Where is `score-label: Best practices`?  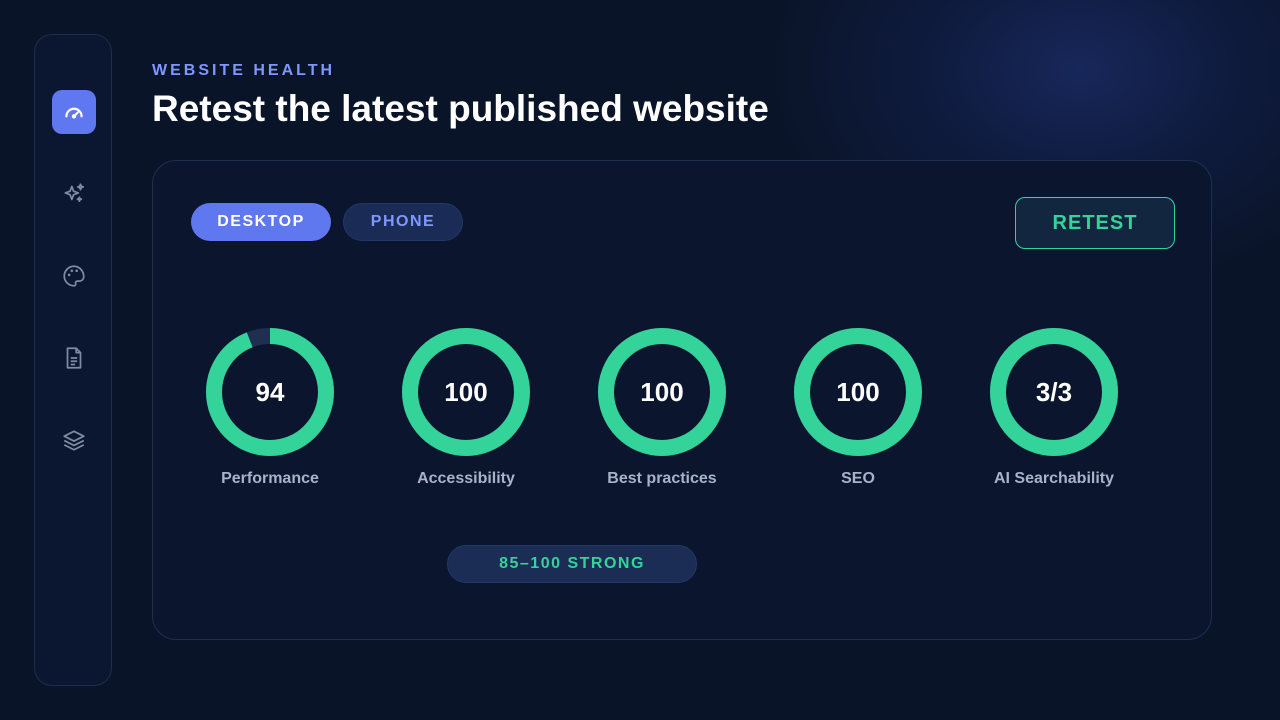 score-label: Best practices is located at coordinates (662, 478).